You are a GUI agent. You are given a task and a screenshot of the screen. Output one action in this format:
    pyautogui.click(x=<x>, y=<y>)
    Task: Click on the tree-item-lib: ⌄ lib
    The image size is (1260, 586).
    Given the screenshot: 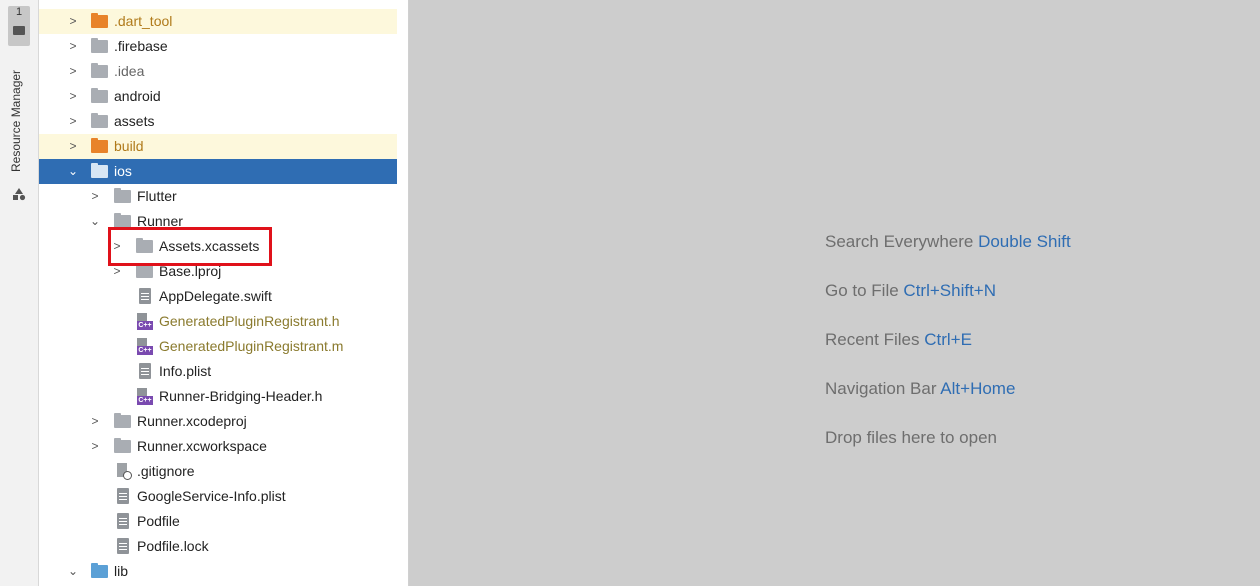 What is the action you would take?
    pyautogui.click(x=218, y=571)
    